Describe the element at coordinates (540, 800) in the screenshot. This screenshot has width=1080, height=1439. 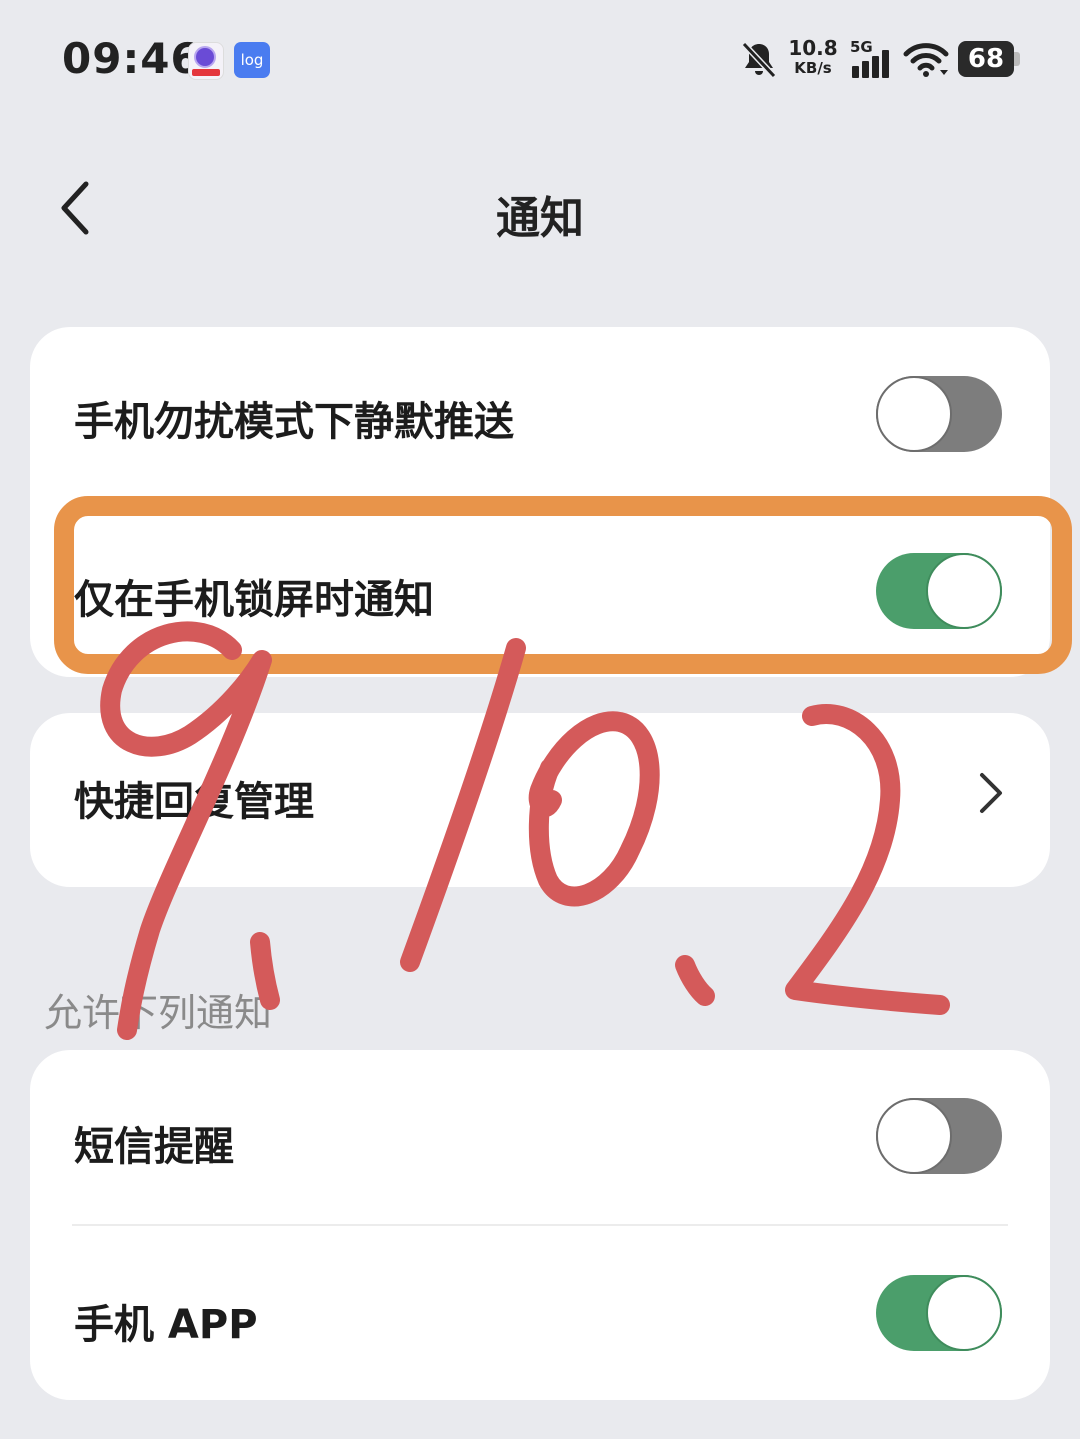
I see `quick-reply-card: 快捷回复管理` at that location.